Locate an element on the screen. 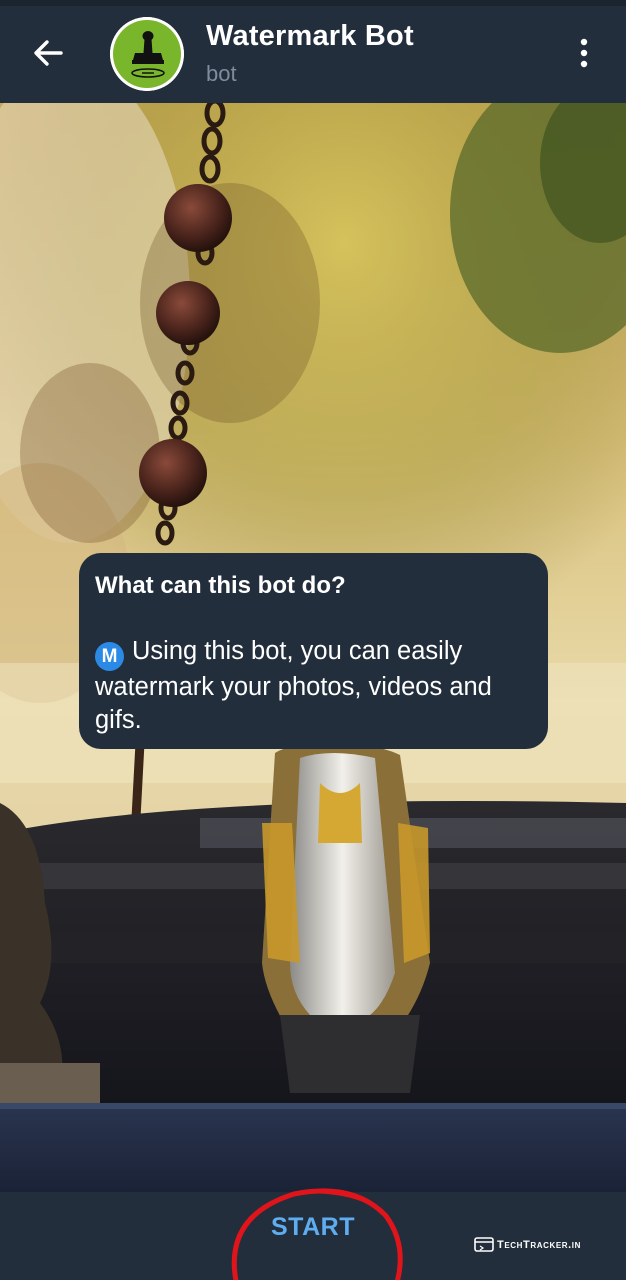 Image resolution: width=626 pixels, height=1280 pixels. start-button-label: START is located at coordinates (313, 1226).